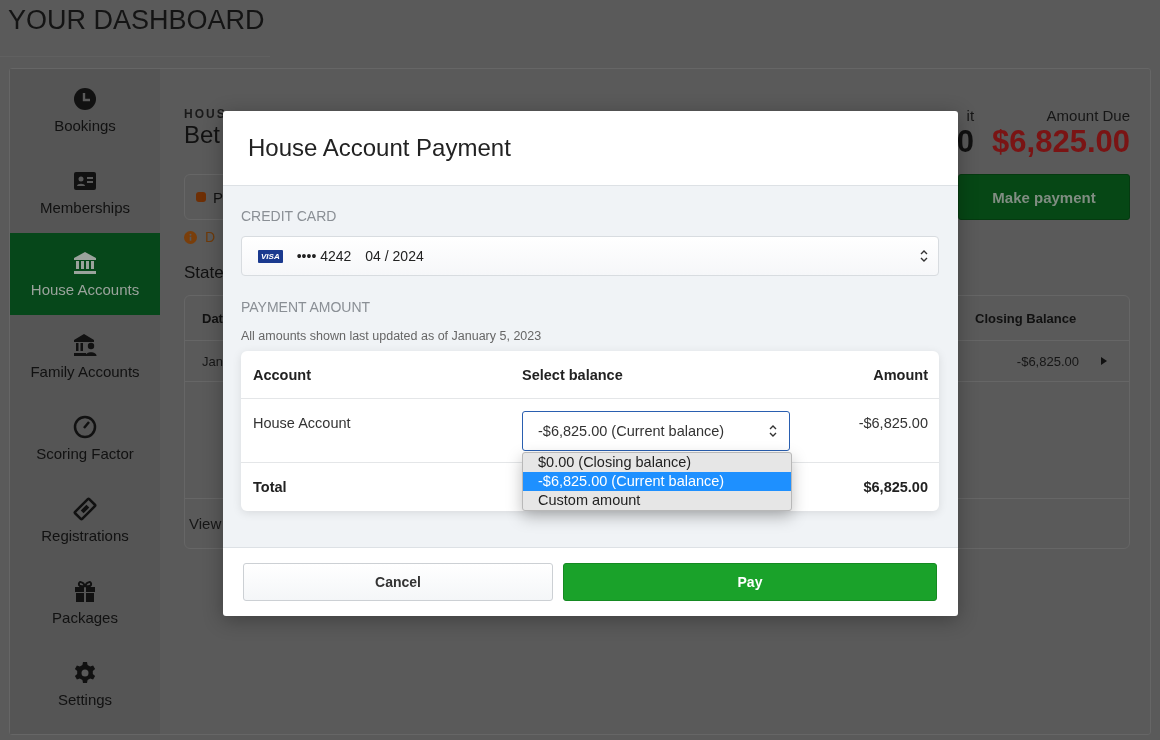 The width and height of the screenshot is (1160, 740). What do you see at coordinates (656, 431) in the screenshot?
I see `balance-select: -$6,825.00 (Current balance)` at bounding box center [656, 431].